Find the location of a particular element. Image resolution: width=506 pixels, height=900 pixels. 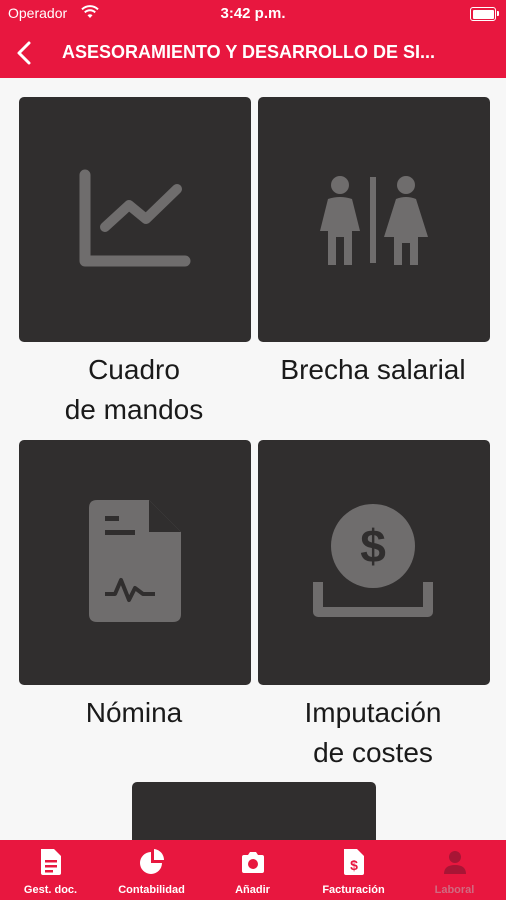

tab-anadir: Añadir is located at coordinates (252, 870).